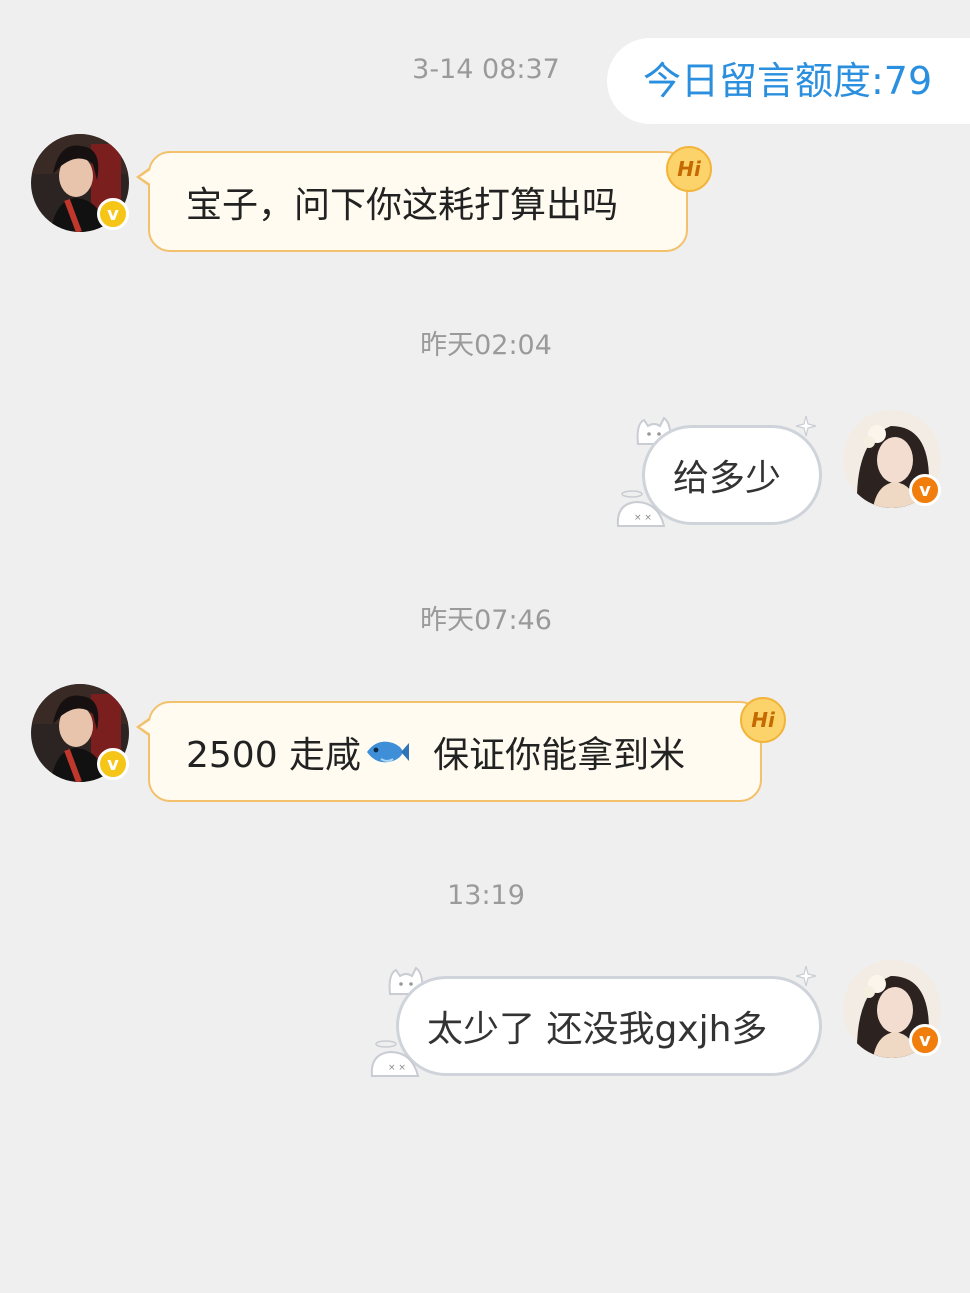 This screenshot has height=1293, width=970. Describe the element at coordinates (597, 1029) in the screenshot. I see `message-text: 太少了 还没我gxjh多` at that location.